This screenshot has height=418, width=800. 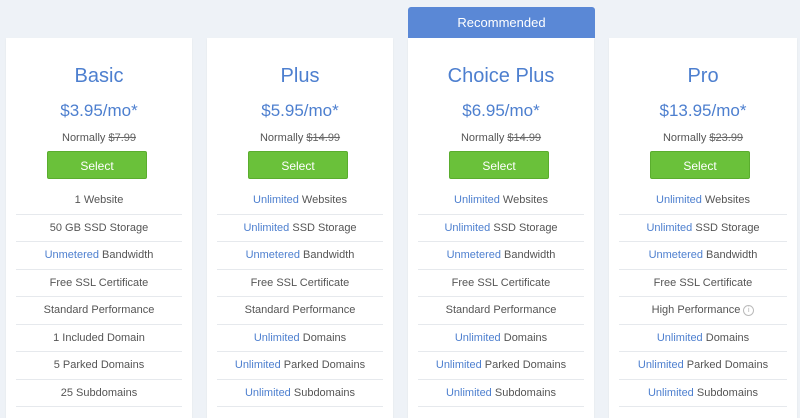 I want to click on plan-name: Basic, so click(x=99, y=76).